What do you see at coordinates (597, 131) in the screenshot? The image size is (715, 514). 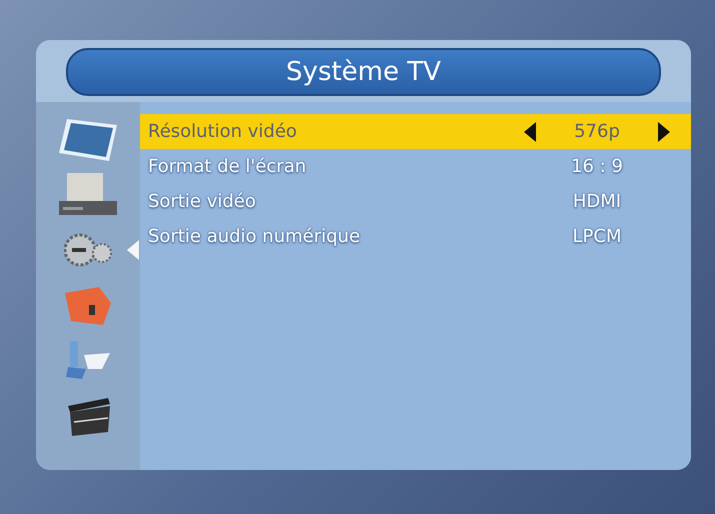 I see `setting-value: 576p` at bounding box center [597, 131].